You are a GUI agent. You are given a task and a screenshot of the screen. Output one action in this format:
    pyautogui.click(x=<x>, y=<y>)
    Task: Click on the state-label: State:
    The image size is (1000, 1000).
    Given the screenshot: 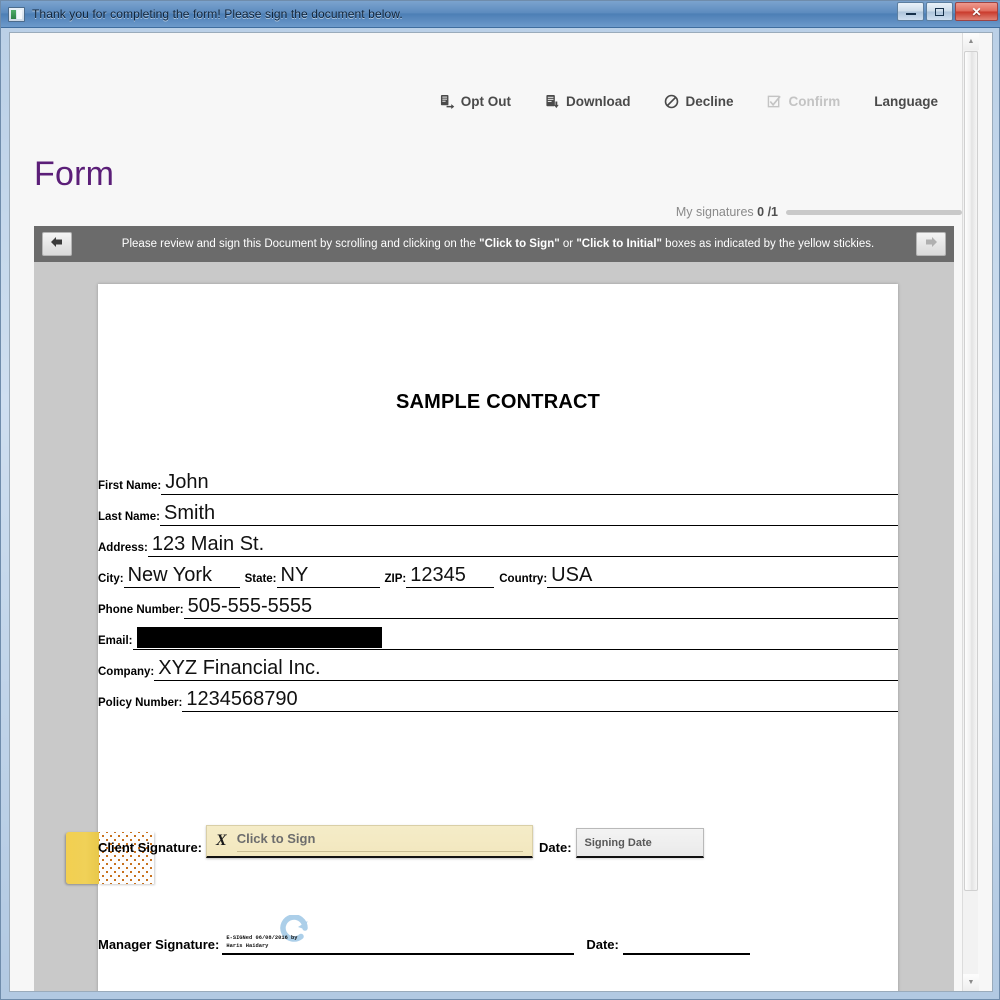 What is the action you would take?
    pyautogui.click(x=260, y=578)
    